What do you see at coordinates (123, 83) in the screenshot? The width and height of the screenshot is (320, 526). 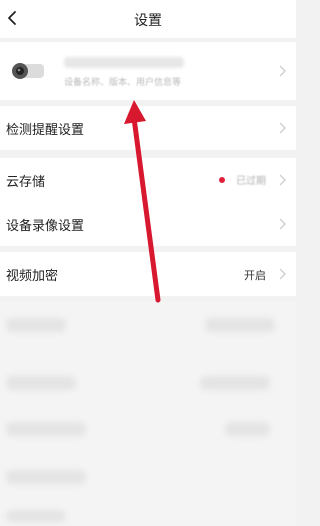 I see `device-info-subtitle: 设备名称、版本、用户信息等` at bounding box center [123, 83].